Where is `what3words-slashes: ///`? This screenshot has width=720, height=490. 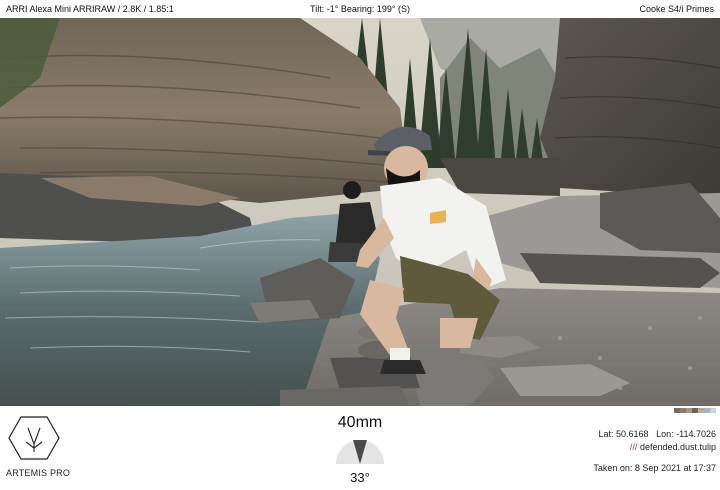
what3words-slashes: /// is located at coordinates (633, 447).